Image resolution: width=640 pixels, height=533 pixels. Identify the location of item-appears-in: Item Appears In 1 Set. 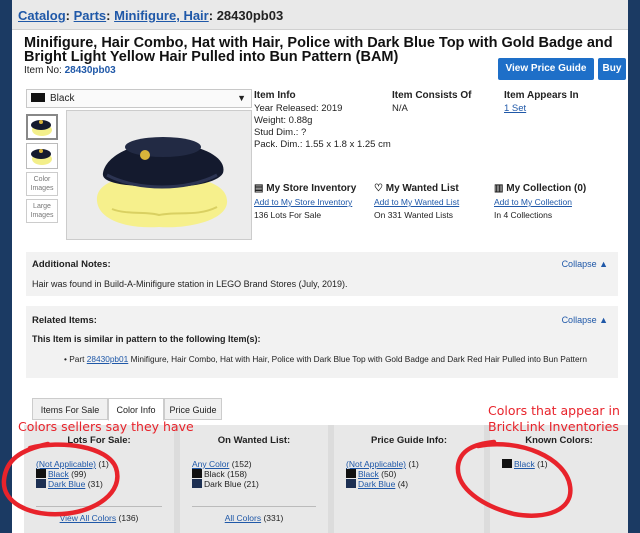
(541, 102).